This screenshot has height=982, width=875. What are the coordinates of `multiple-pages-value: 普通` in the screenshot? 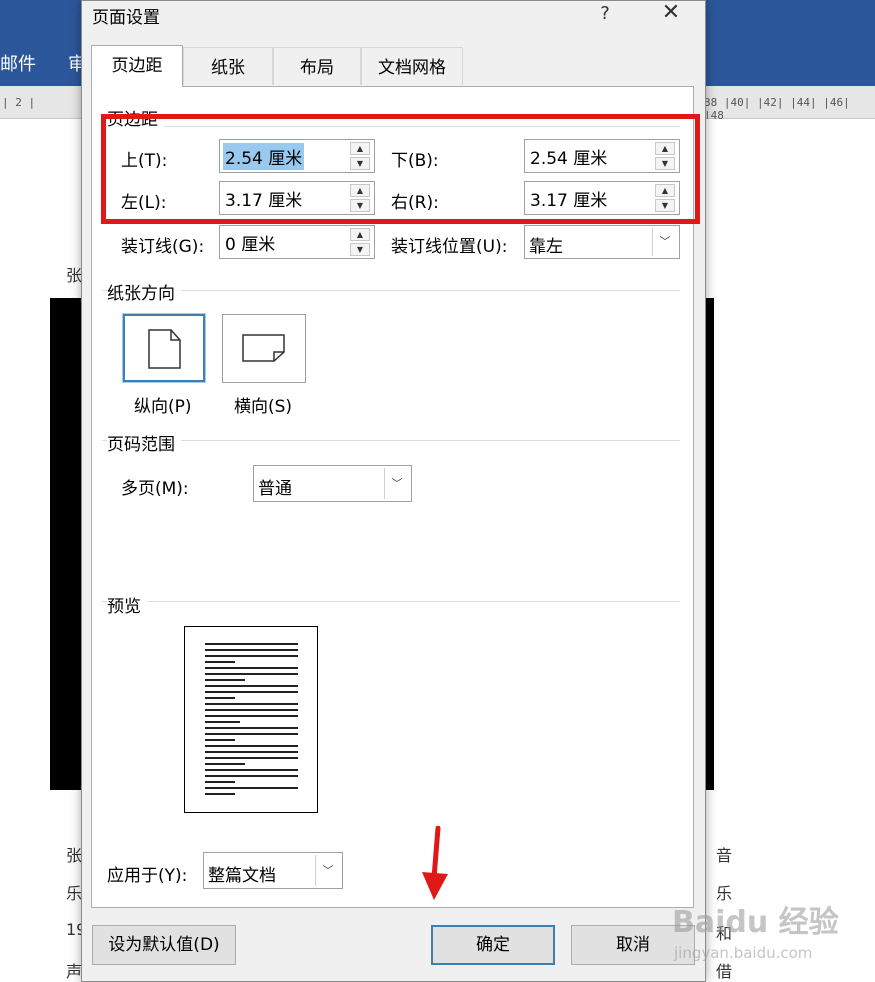 It's located at (275, 489).